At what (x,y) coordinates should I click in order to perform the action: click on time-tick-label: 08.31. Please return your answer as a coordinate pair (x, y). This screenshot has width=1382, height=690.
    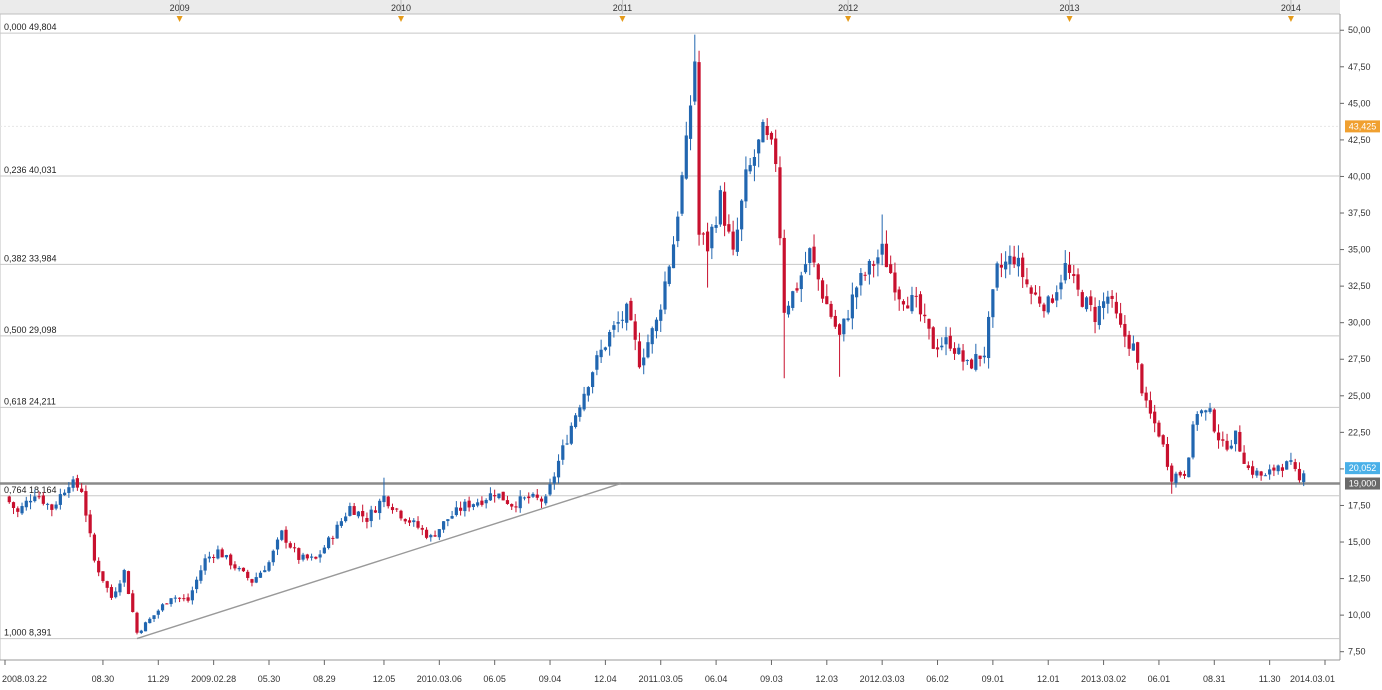
    Looking at the image, I should click on (1214, 679).